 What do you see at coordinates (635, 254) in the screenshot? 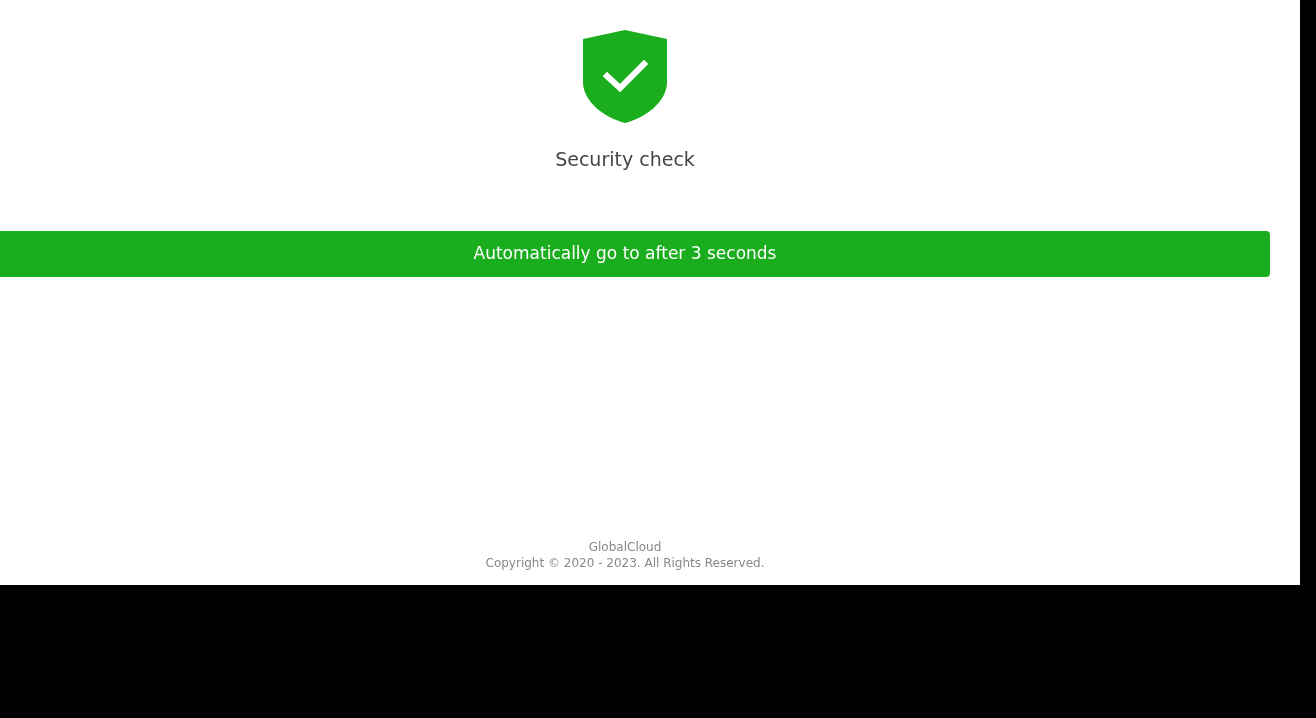
I see `redirect-banner: Automatically go to after 3 seconds` at bounding box center [635, 254].